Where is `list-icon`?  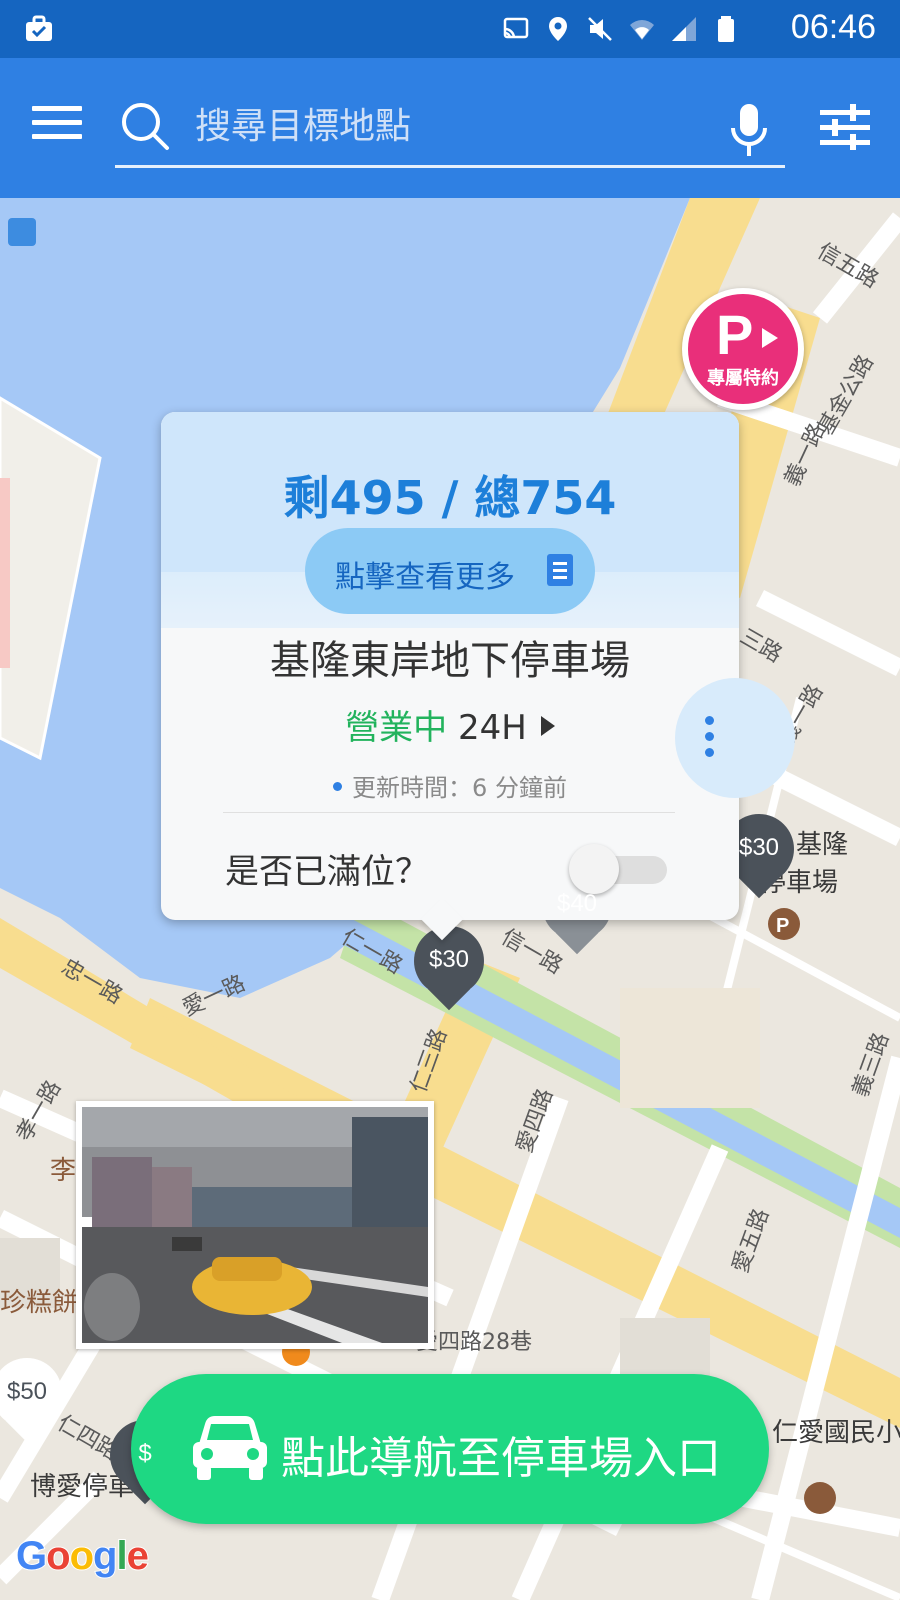
list-icon is located at coordinates (560, 570).